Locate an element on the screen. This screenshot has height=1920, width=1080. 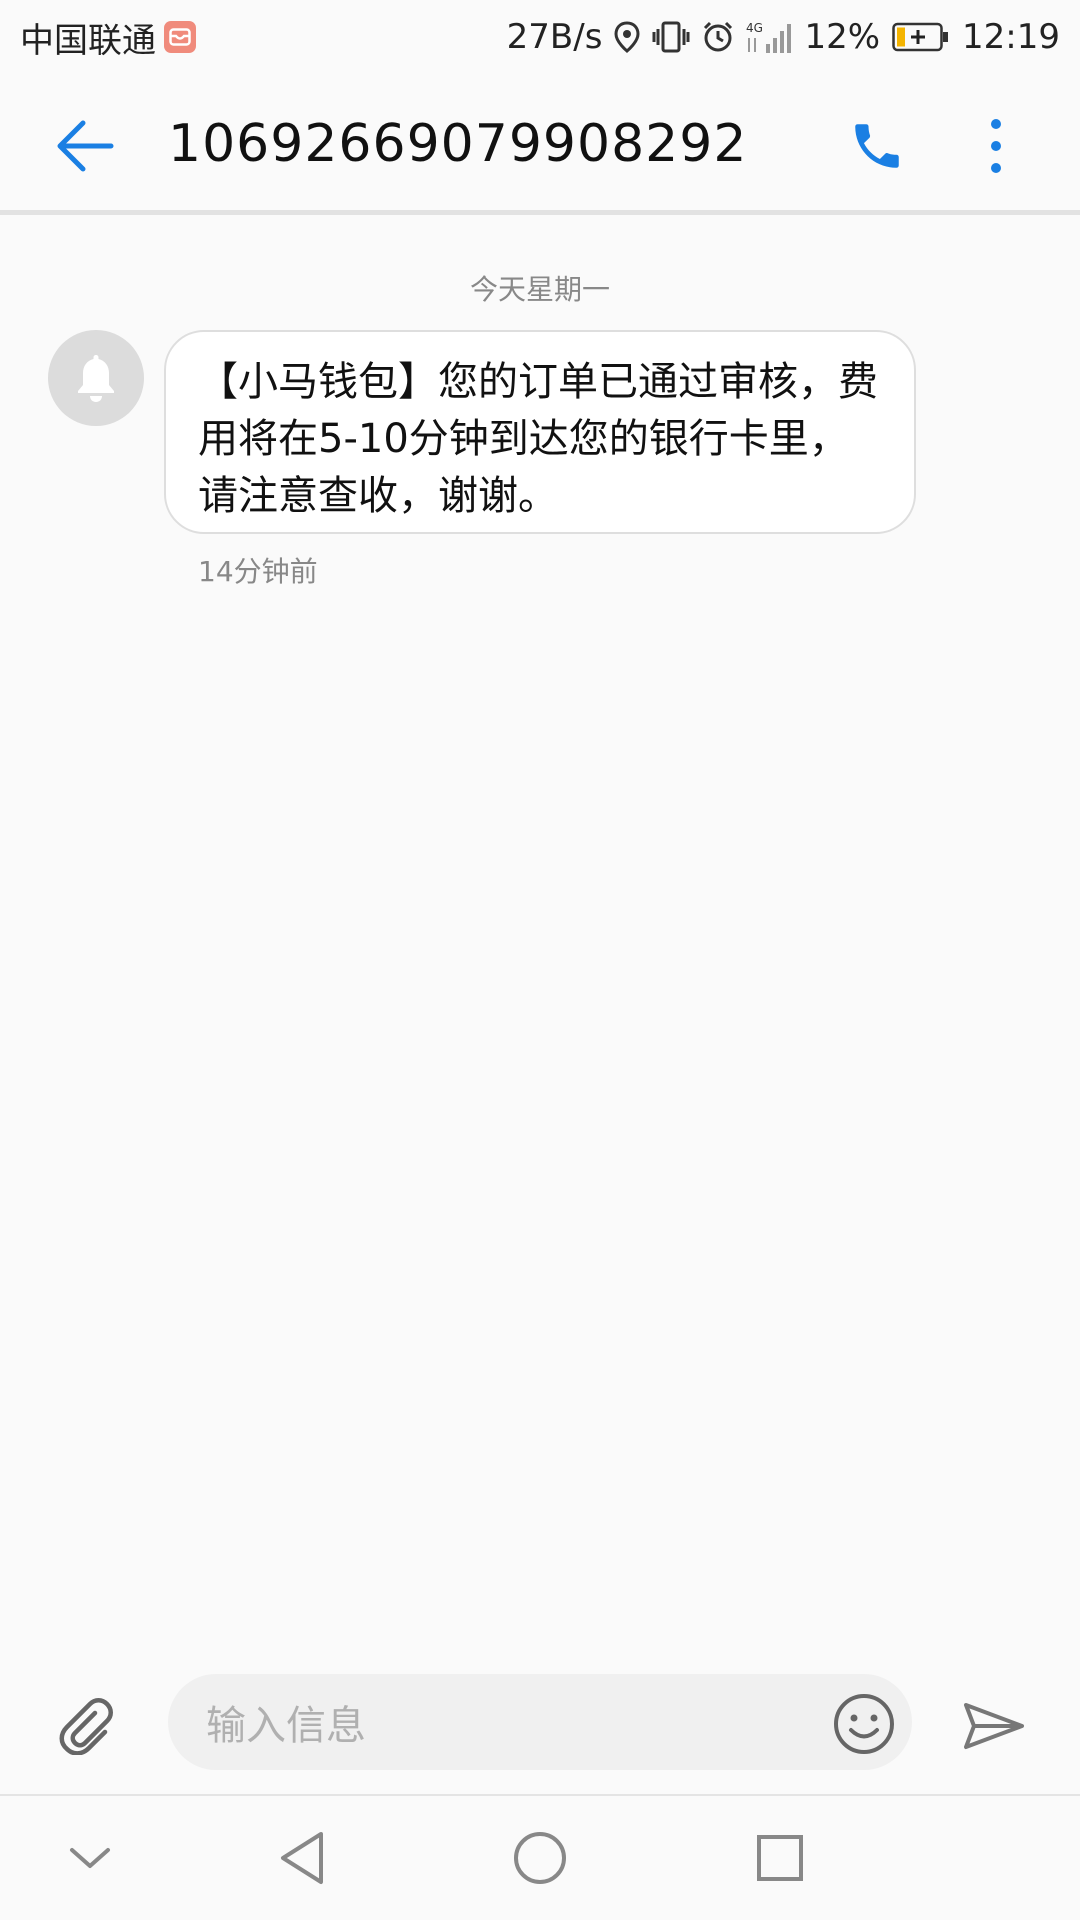
emoji-icon is located at coordinates (864, 1724).